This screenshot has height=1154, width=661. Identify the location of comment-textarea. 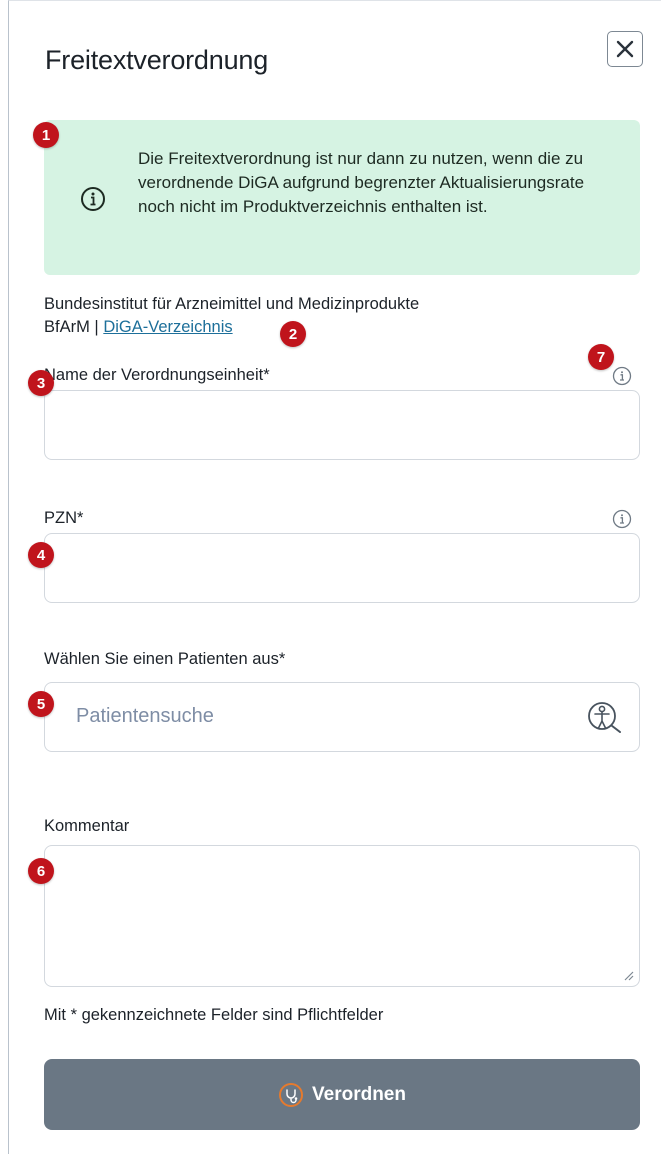
(342, 916).